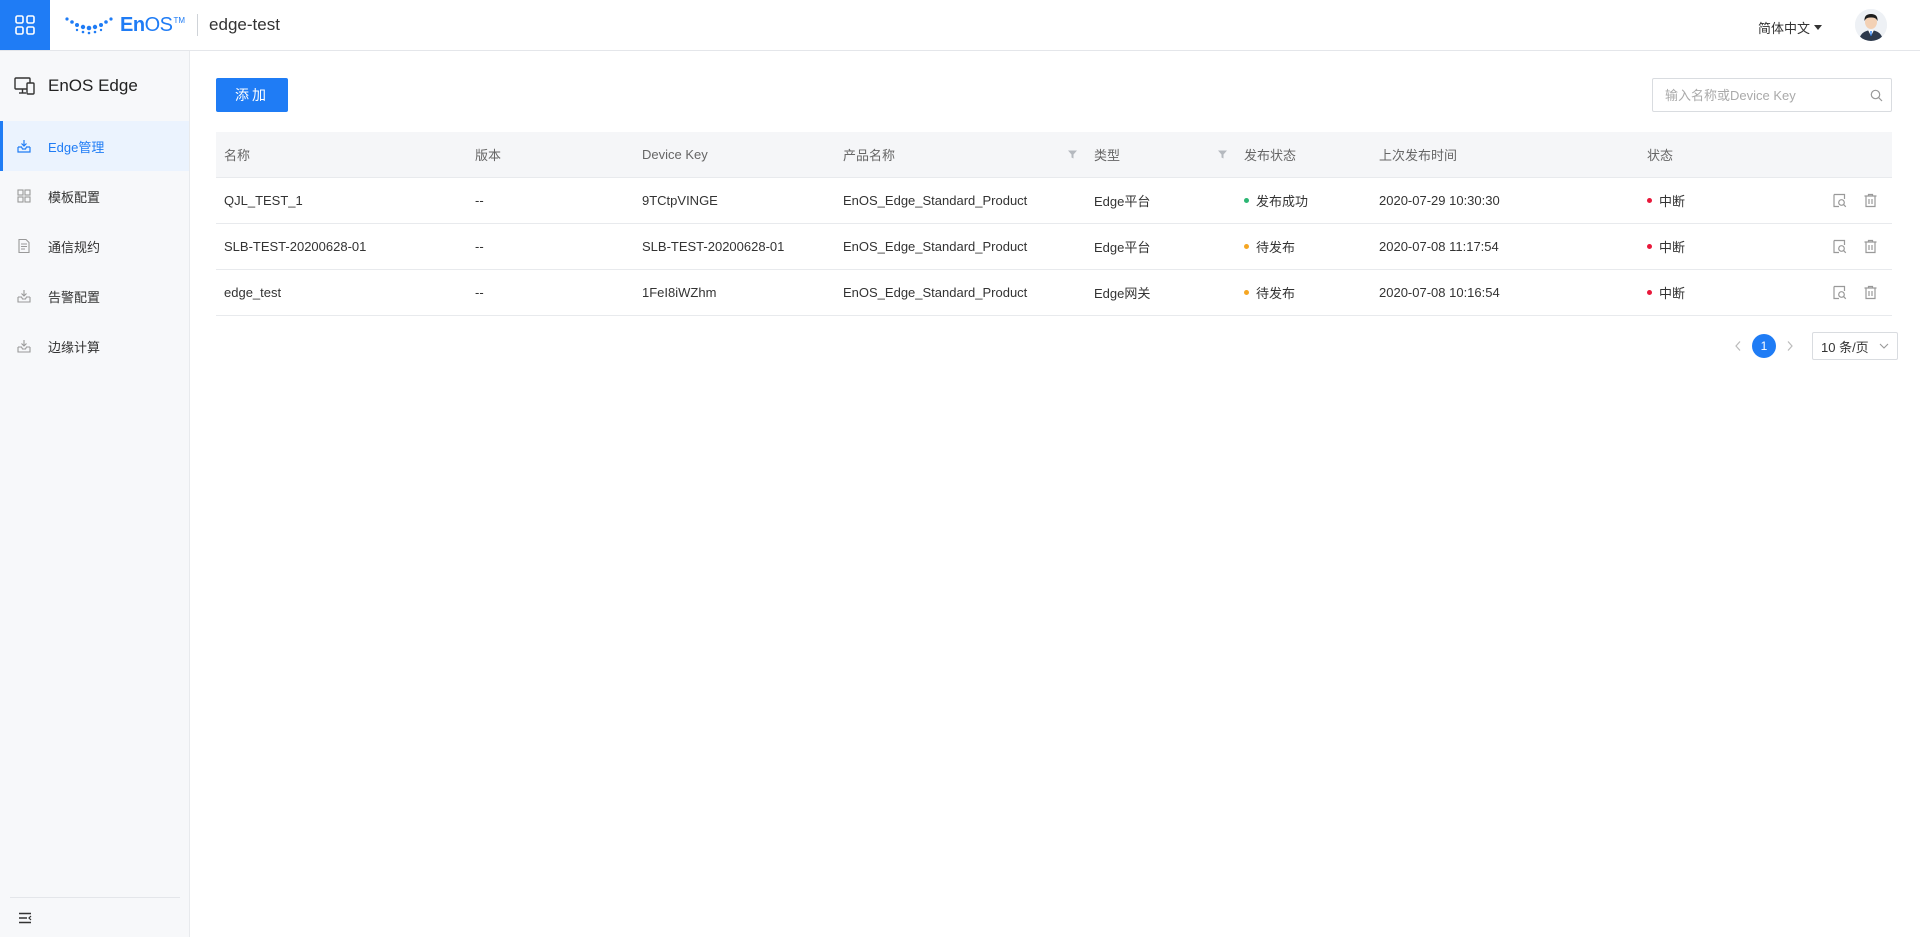 The width and height of the screenshot is (1920, 937). What do you see at coordinates (1282, 201) in the screenshot?
I see `publish-status-text: 发布成功` at bounding box center [1282, 201].